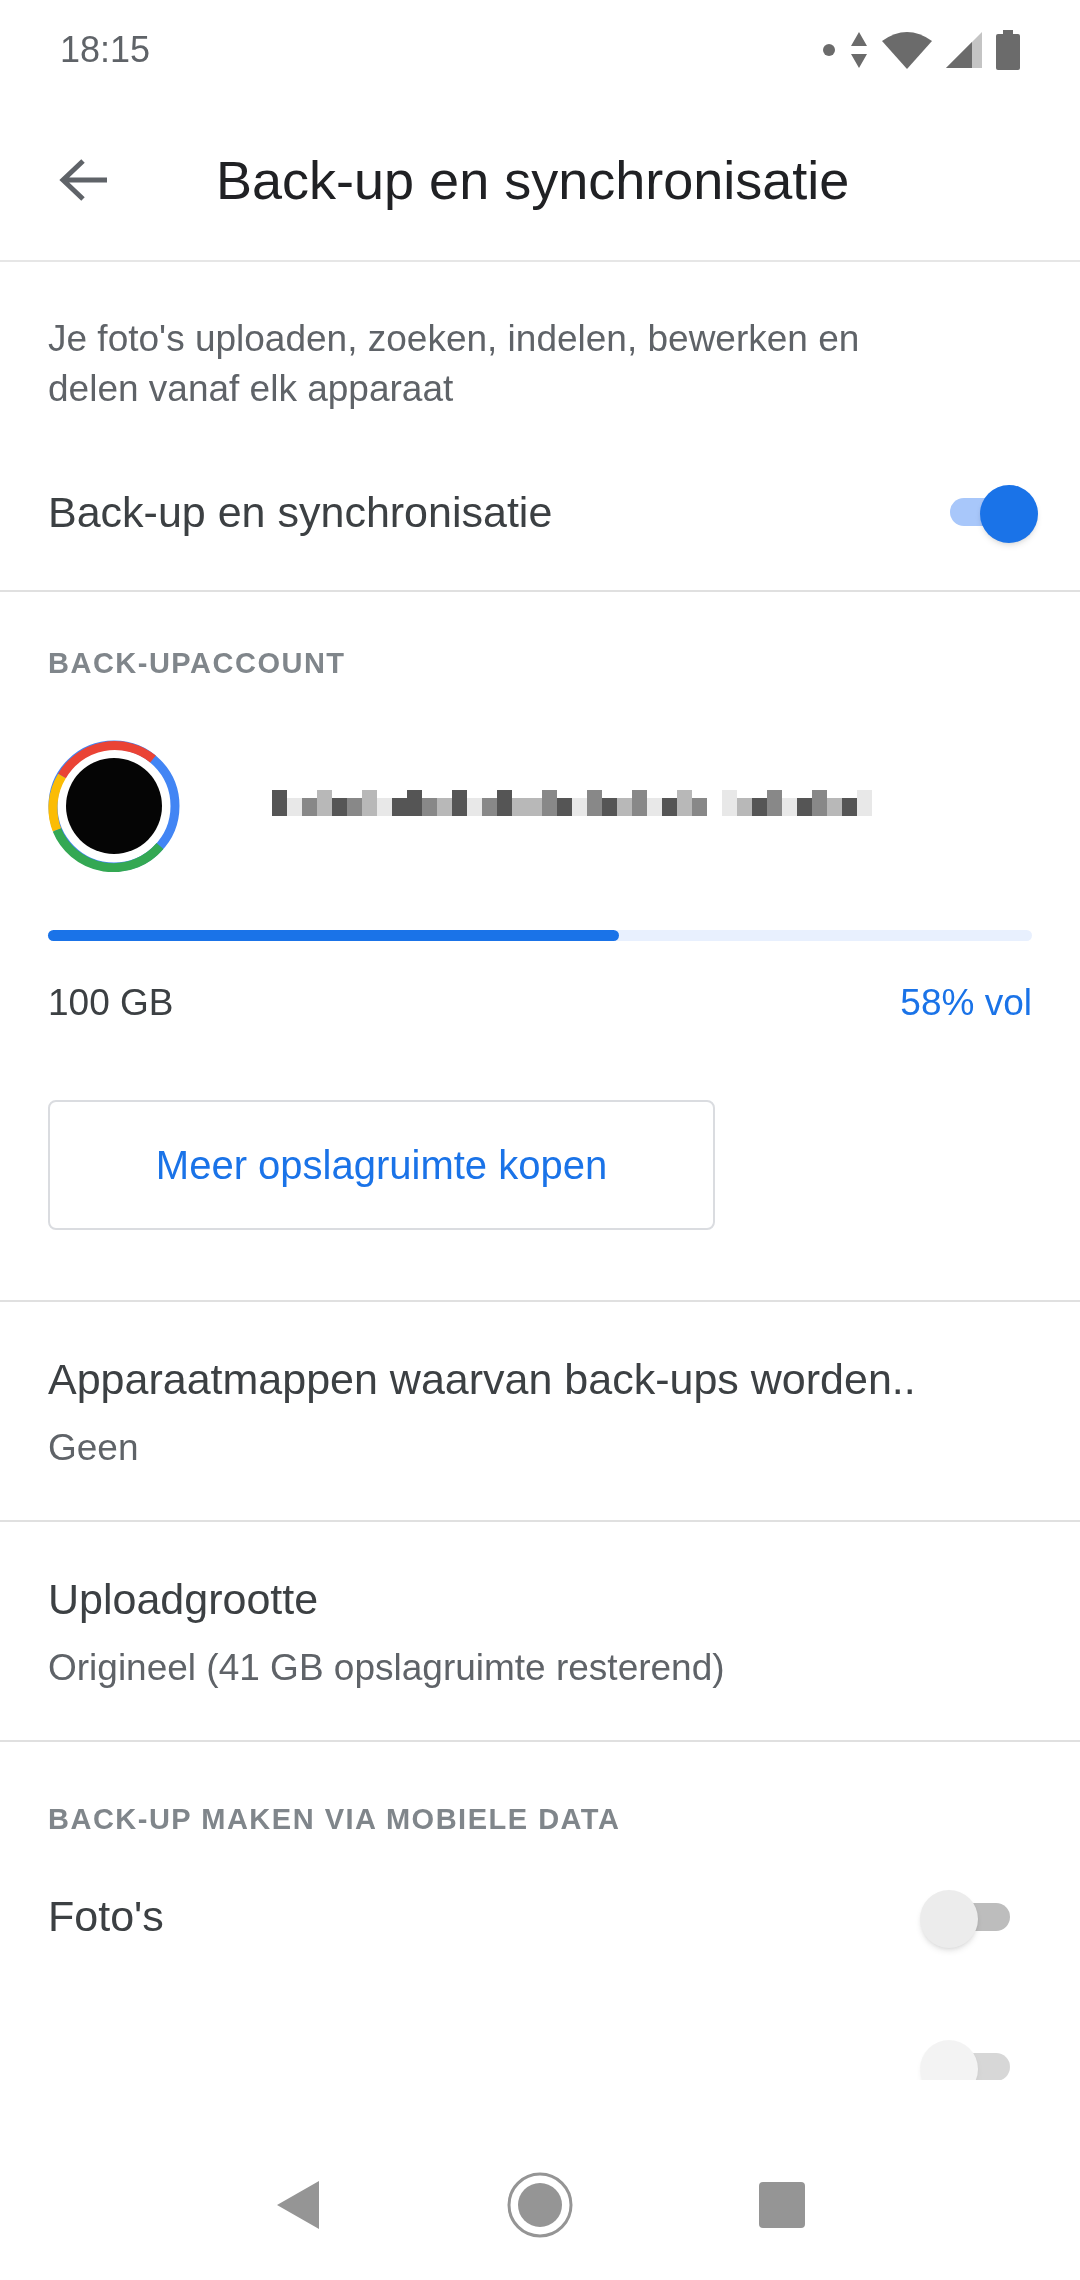 Image resolution: width=1080 pixels, height=2280 pixels. What do you see at coordinates (84, 180) in the screenshot?
I see `back-arrow-icon` at bounding box center [84, 180].